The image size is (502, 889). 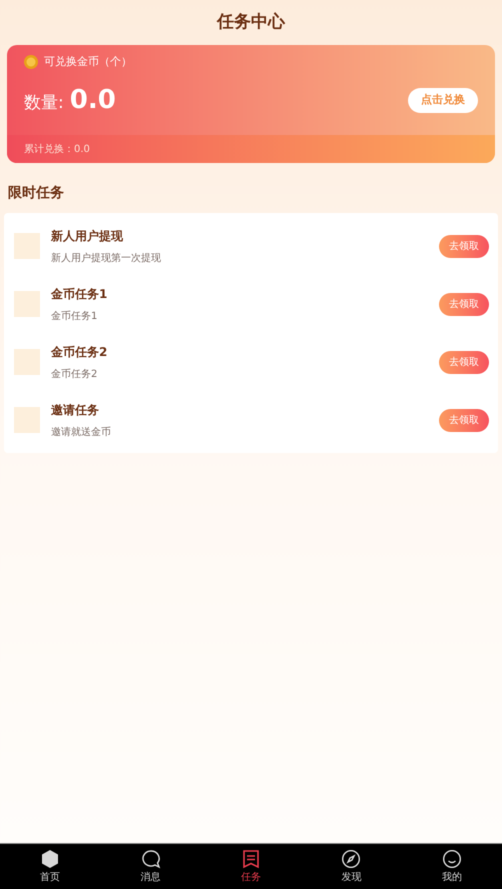 What do you see at coordinates (87, 236) in the screenshot?
I see `task-title: 新人用户提现` at bounding box center [87, 236].